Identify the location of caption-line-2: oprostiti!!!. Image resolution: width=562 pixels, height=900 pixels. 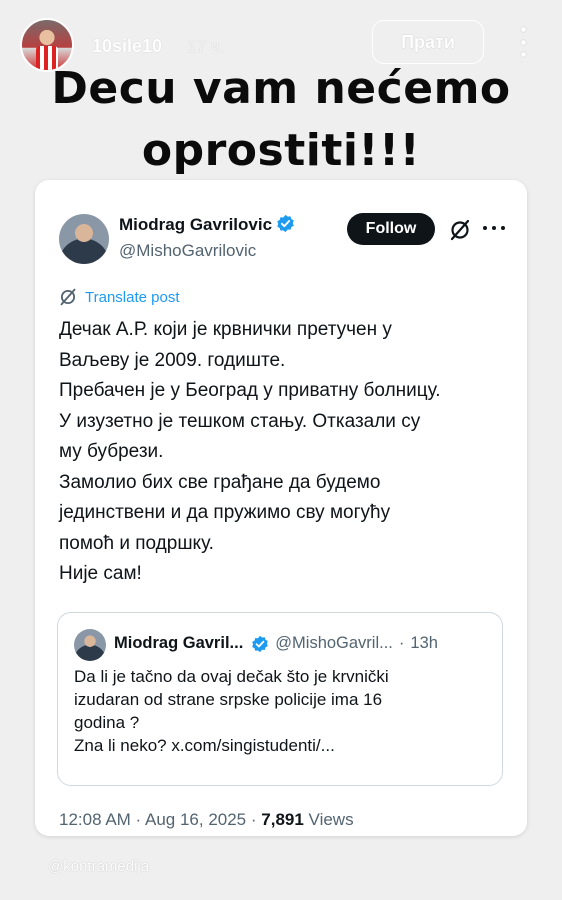
(281, 150).